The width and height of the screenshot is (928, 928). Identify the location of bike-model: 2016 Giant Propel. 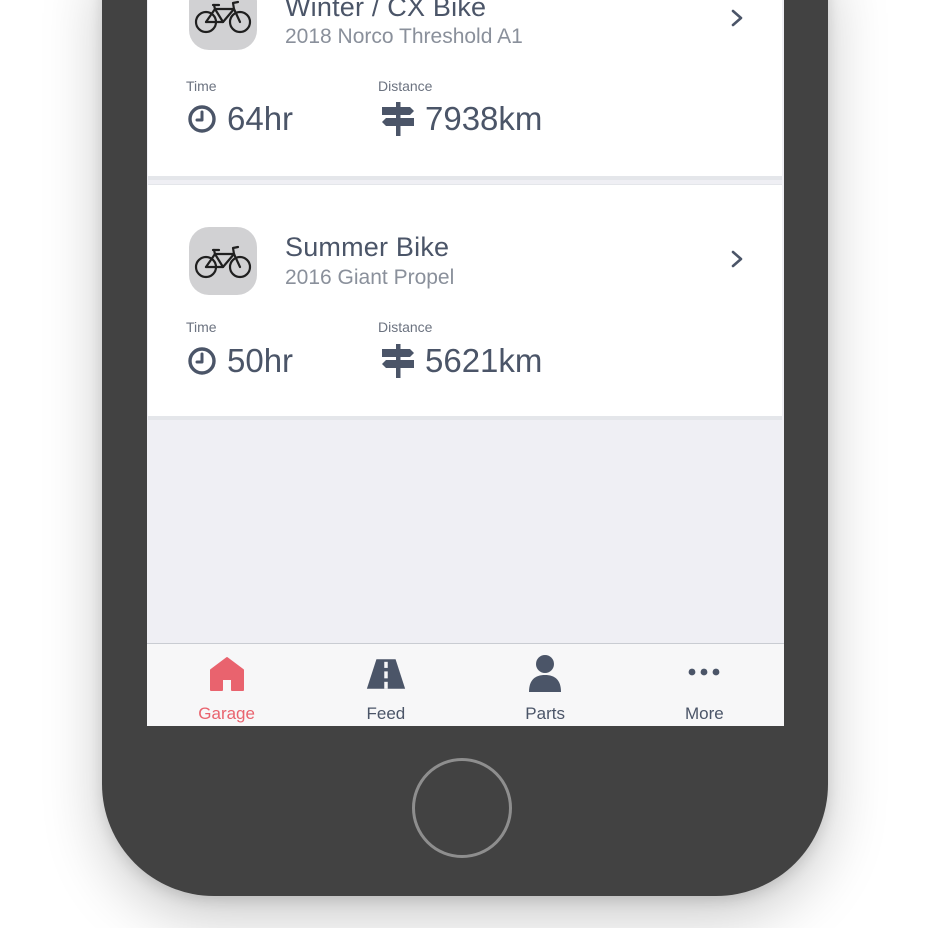
(370, 277).